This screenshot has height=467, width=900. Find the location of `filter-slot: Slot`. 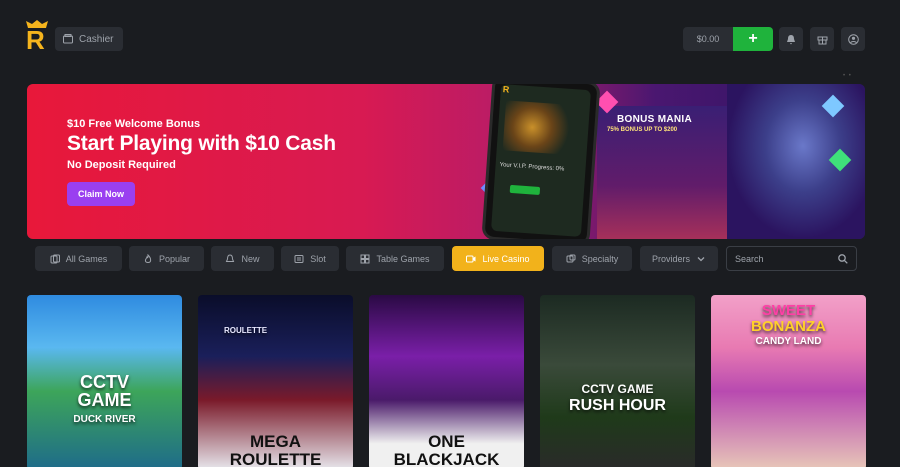

filter-slot: Slot is located at coordinates (310, 258).